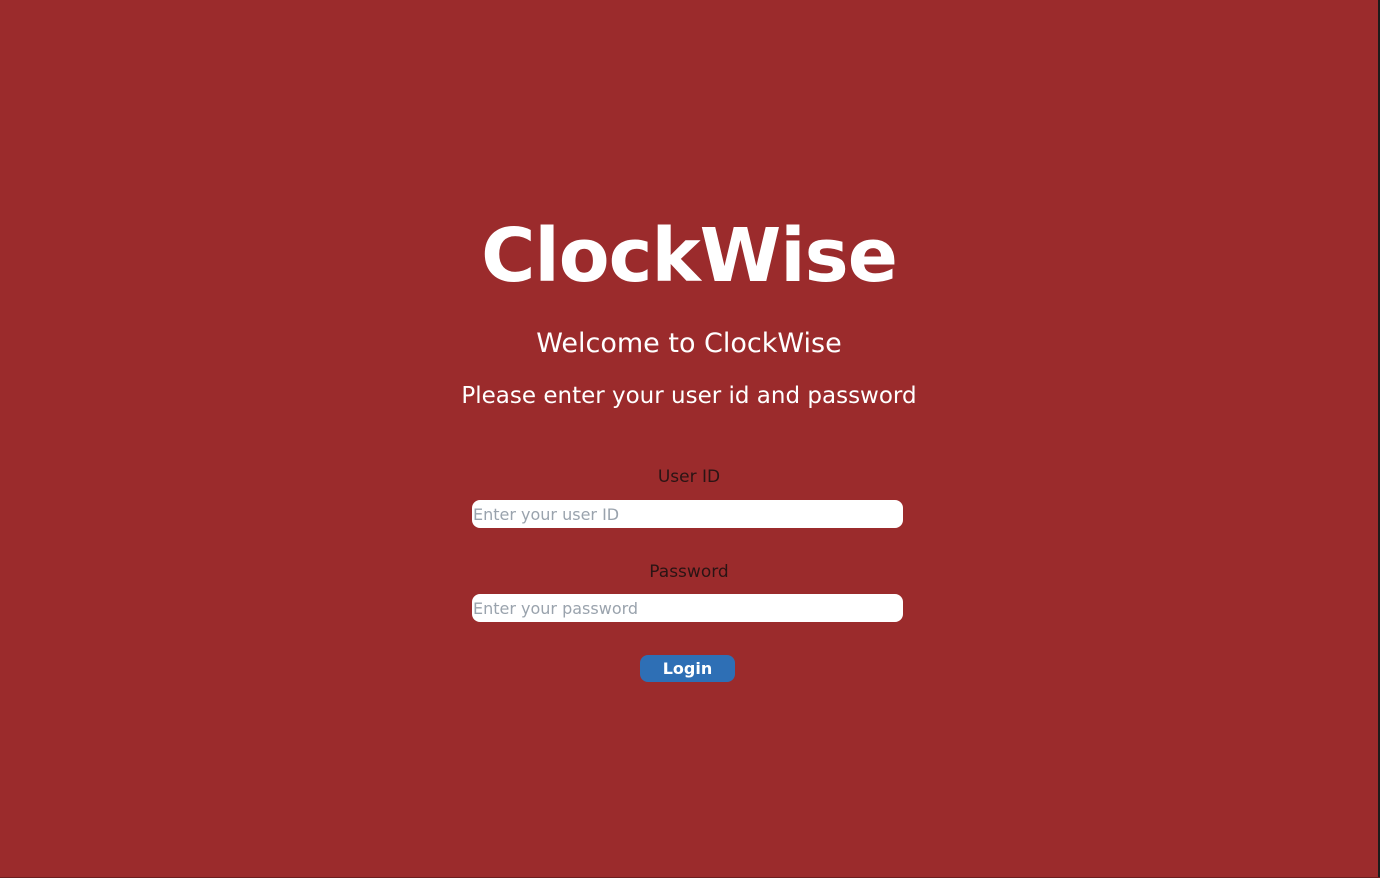 The height and width of the screenshot is (878, 1380). What do you see at coordinates (689, 396) in the screenshot?
I see `instructions-text: Please enter your user id and password` at bounding box center [689, 396].